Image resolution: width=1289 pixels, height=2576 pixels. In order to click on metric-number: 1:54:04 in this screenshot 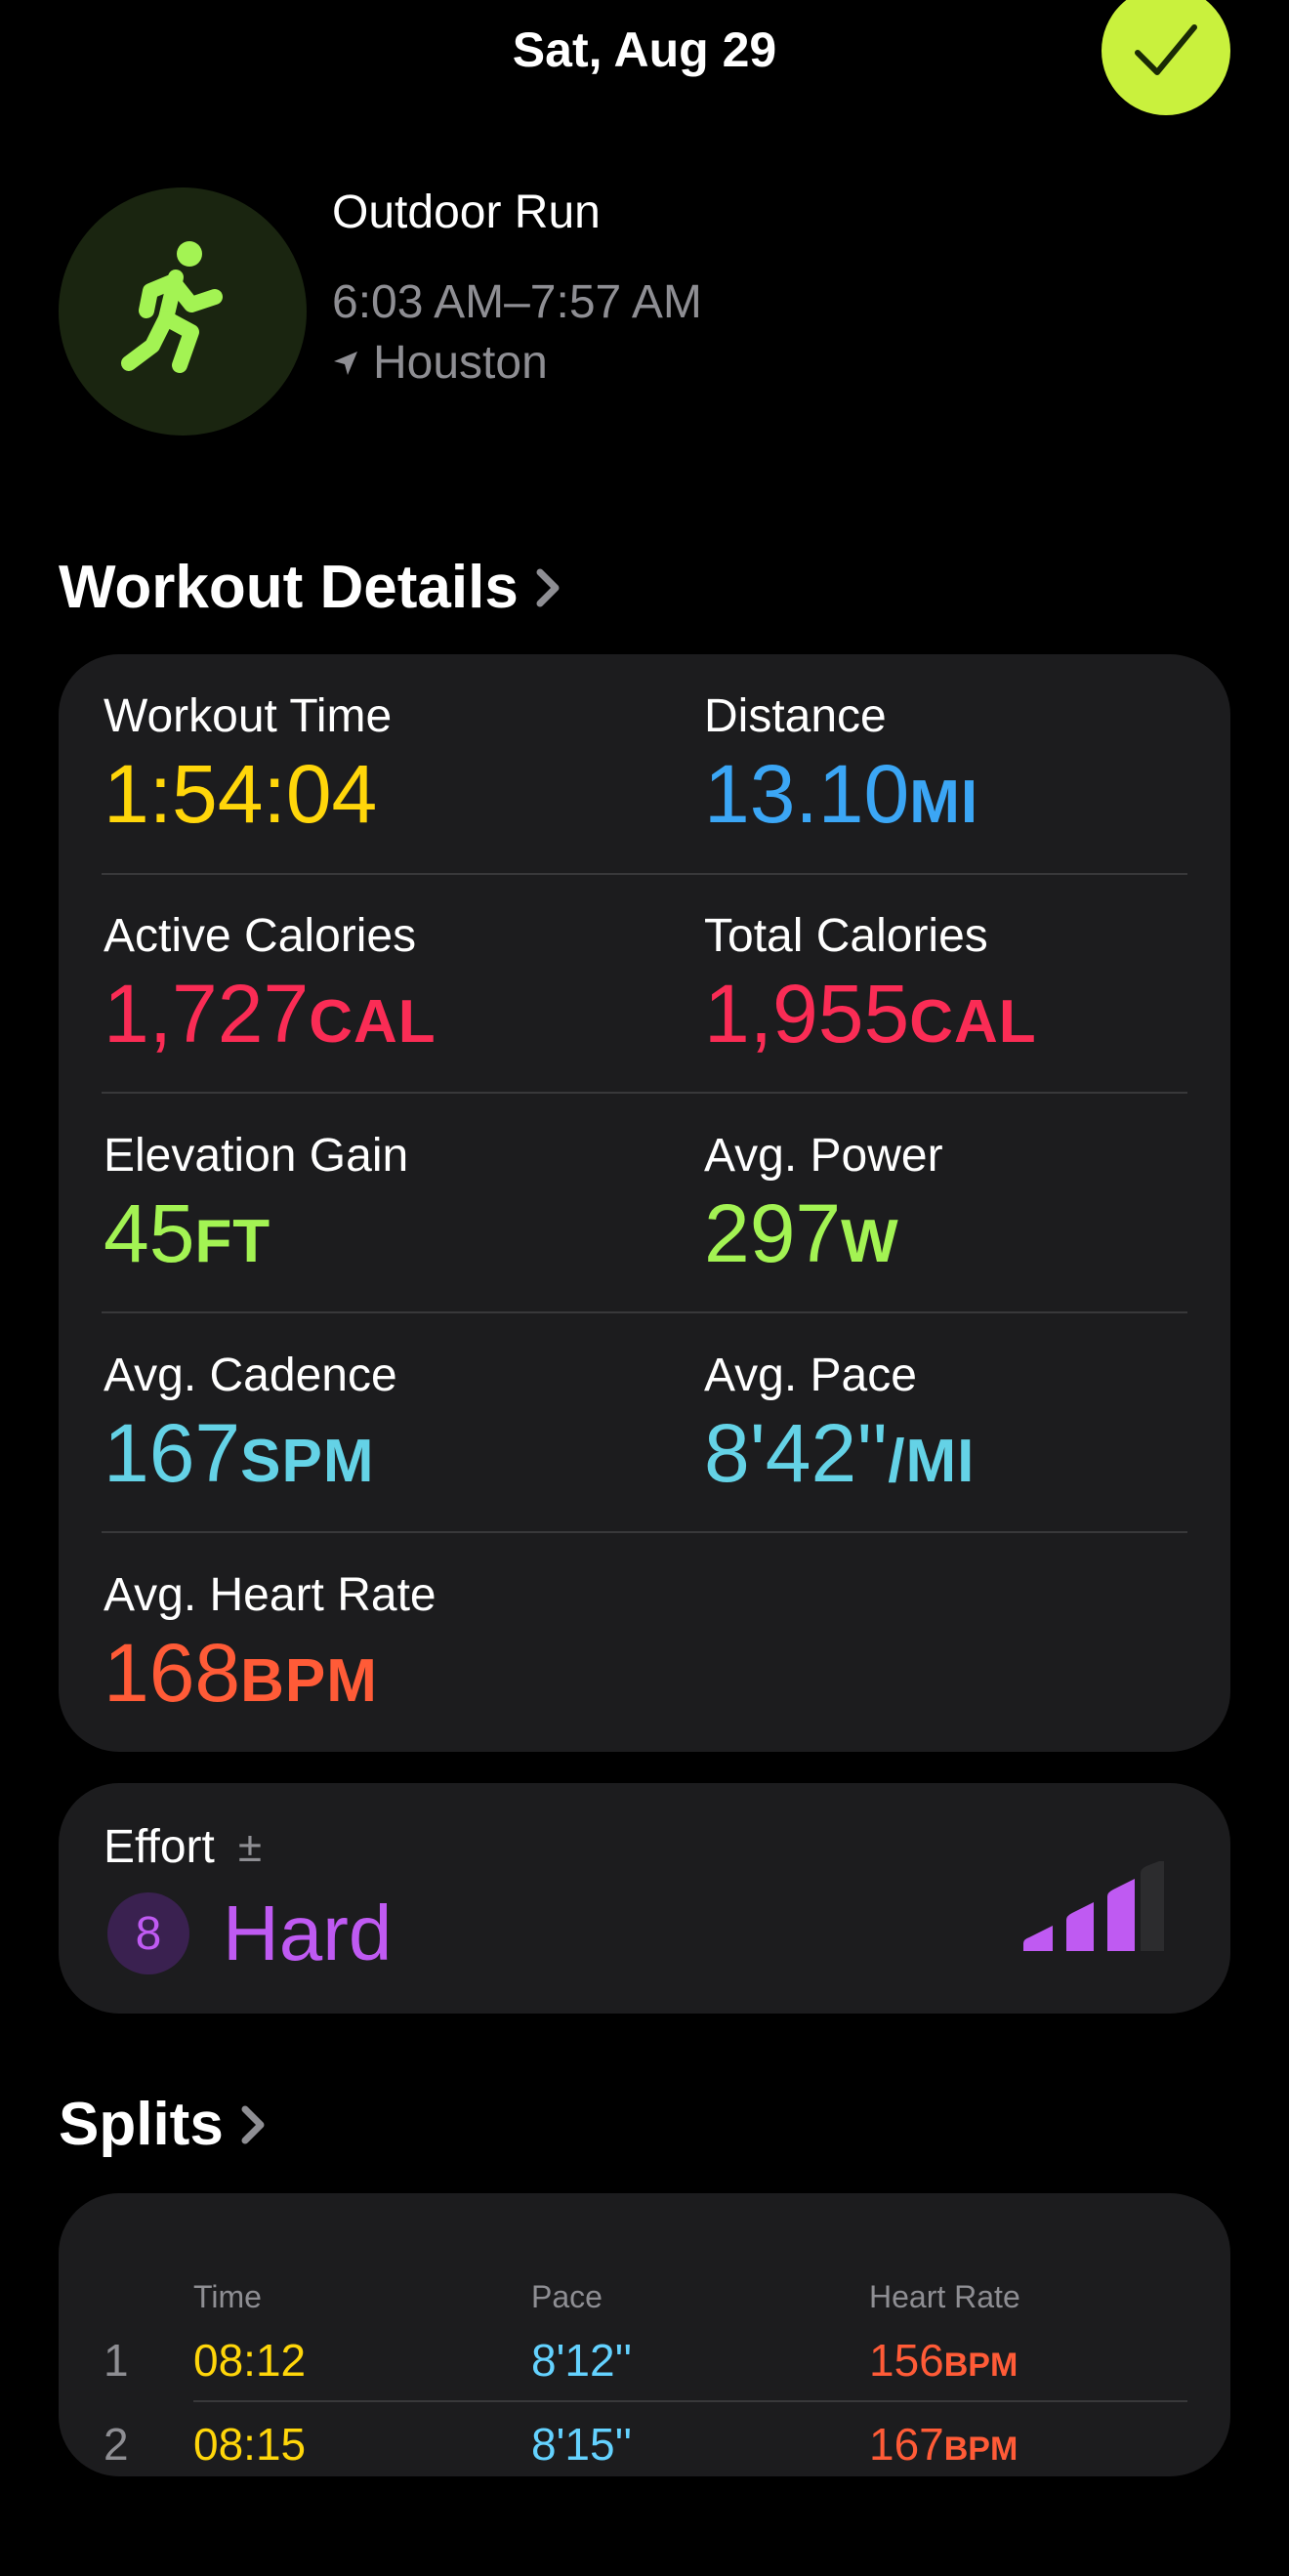, I will do `click(241, 794)`.